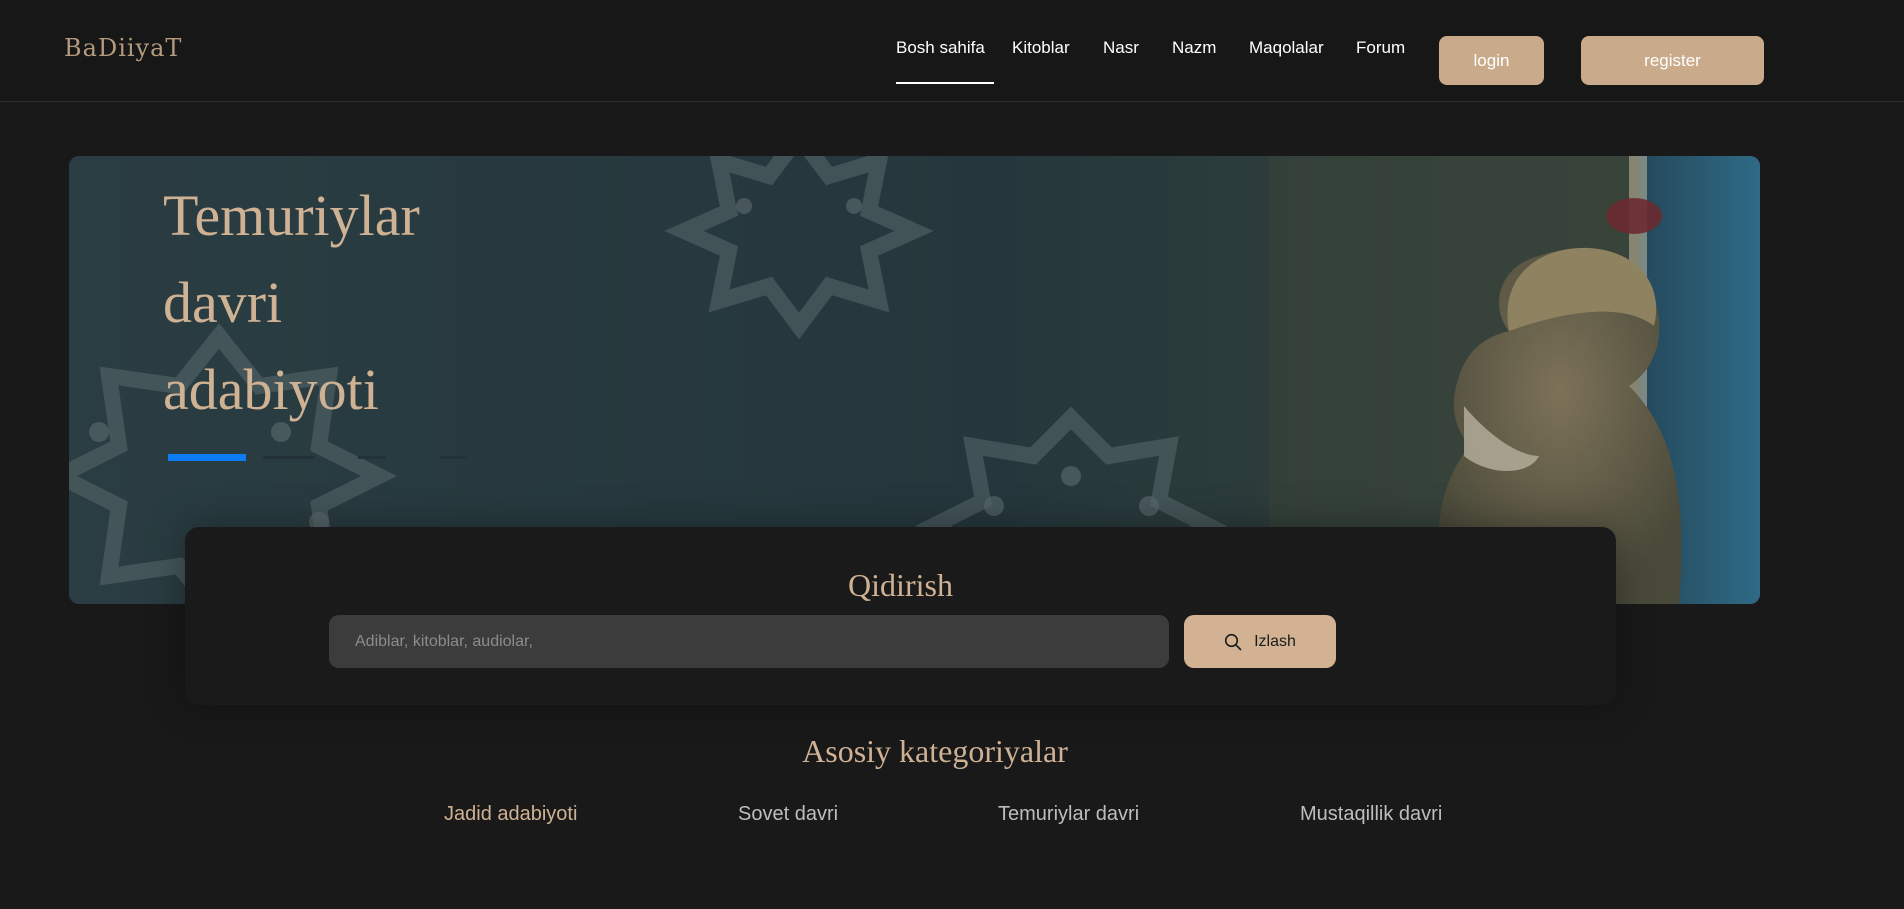 The width and height of the screenshot is (1904, 909). I want to click on search-input, so click(749, 641).